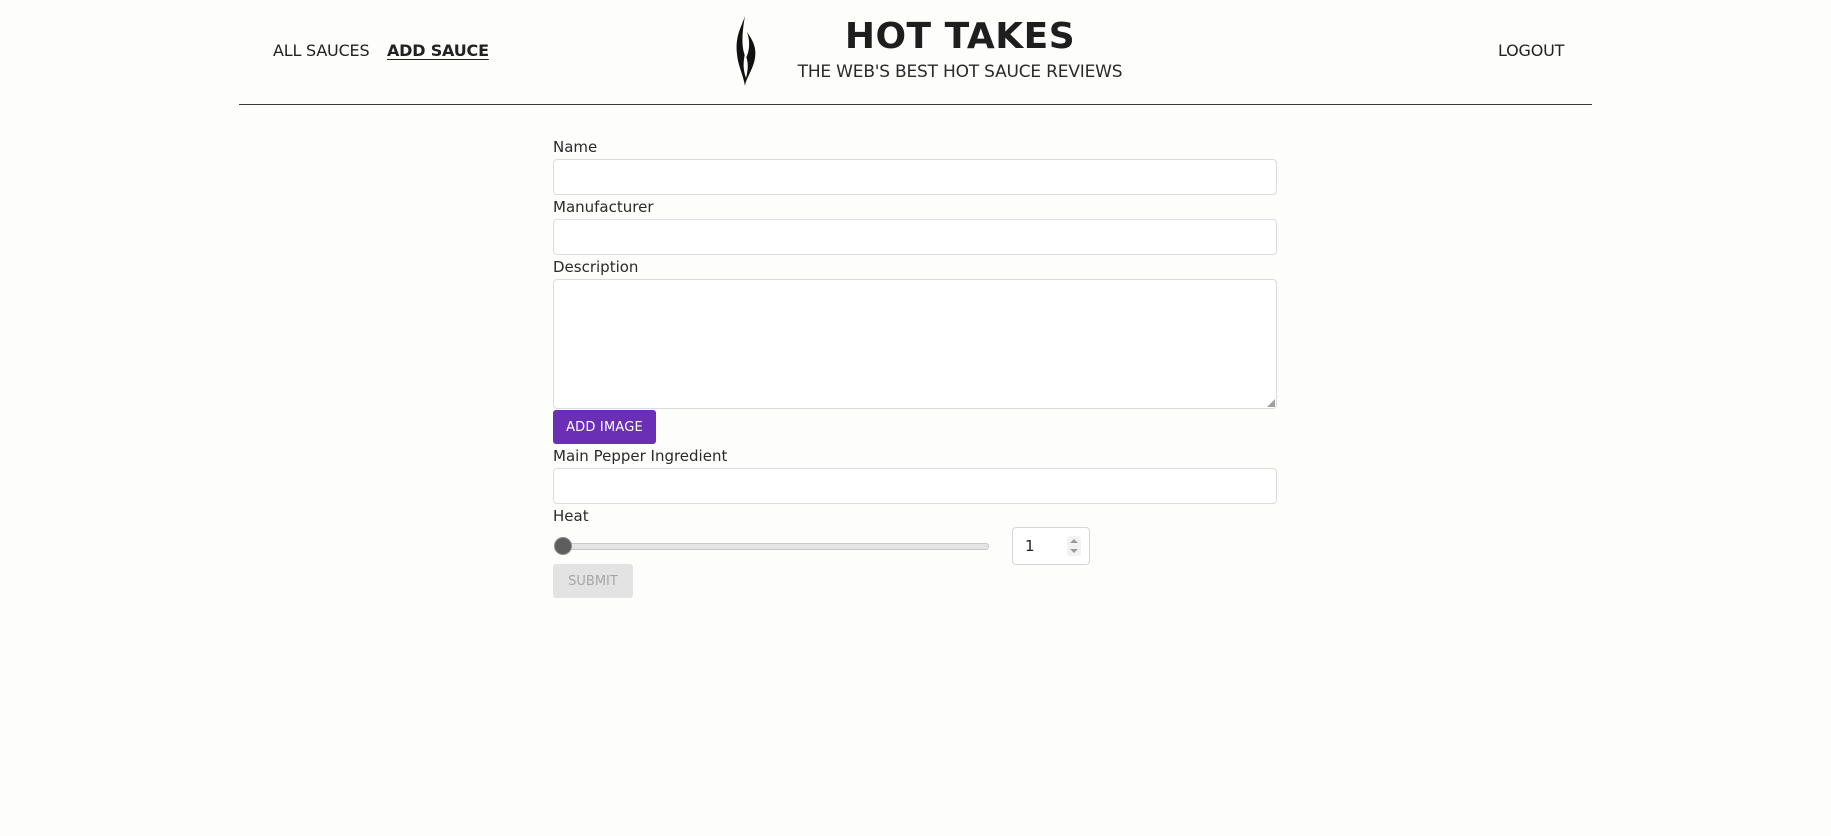 This screenshot has height=836, width=1831. Describe the element at coordinates (563, 546) in the screenshot. I see `heat-slider-thumb` at that location.